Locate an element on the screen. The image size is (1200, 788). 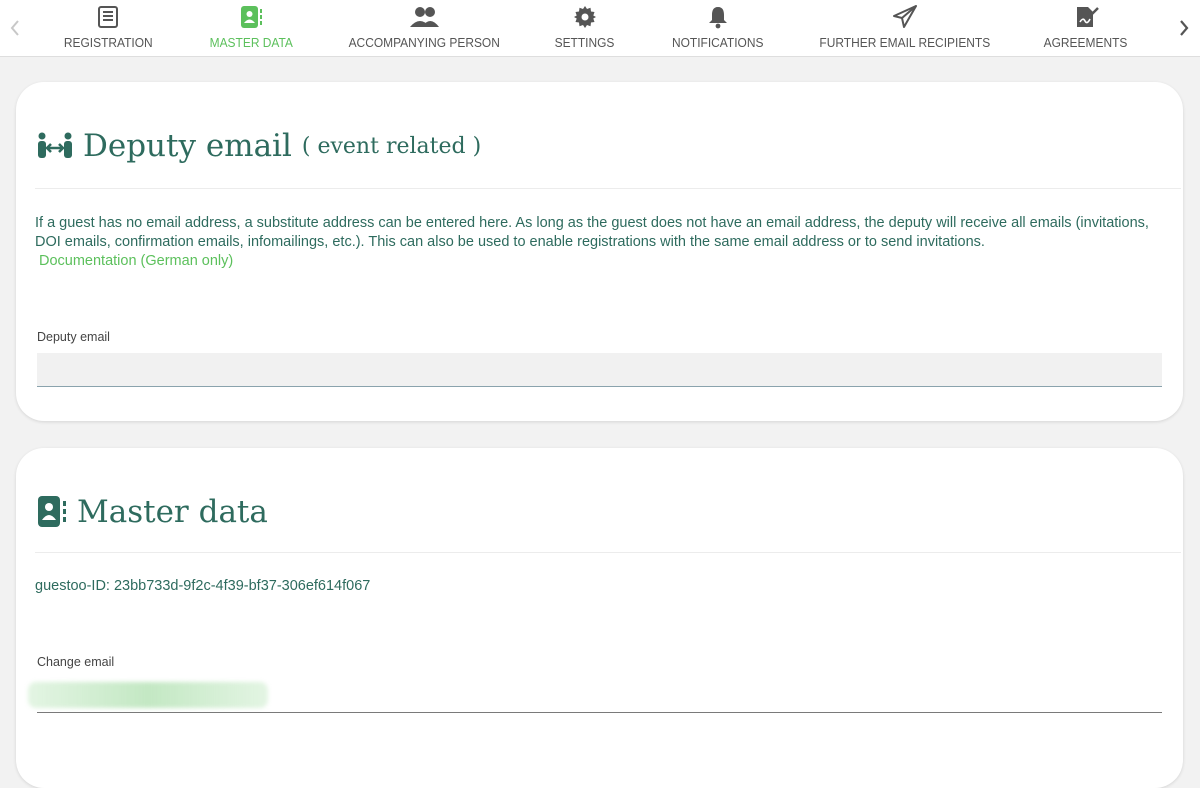
tab-further-email-recipients: FURTHER EMAIL RECIPIENTS is located at coordinates (905, 28).